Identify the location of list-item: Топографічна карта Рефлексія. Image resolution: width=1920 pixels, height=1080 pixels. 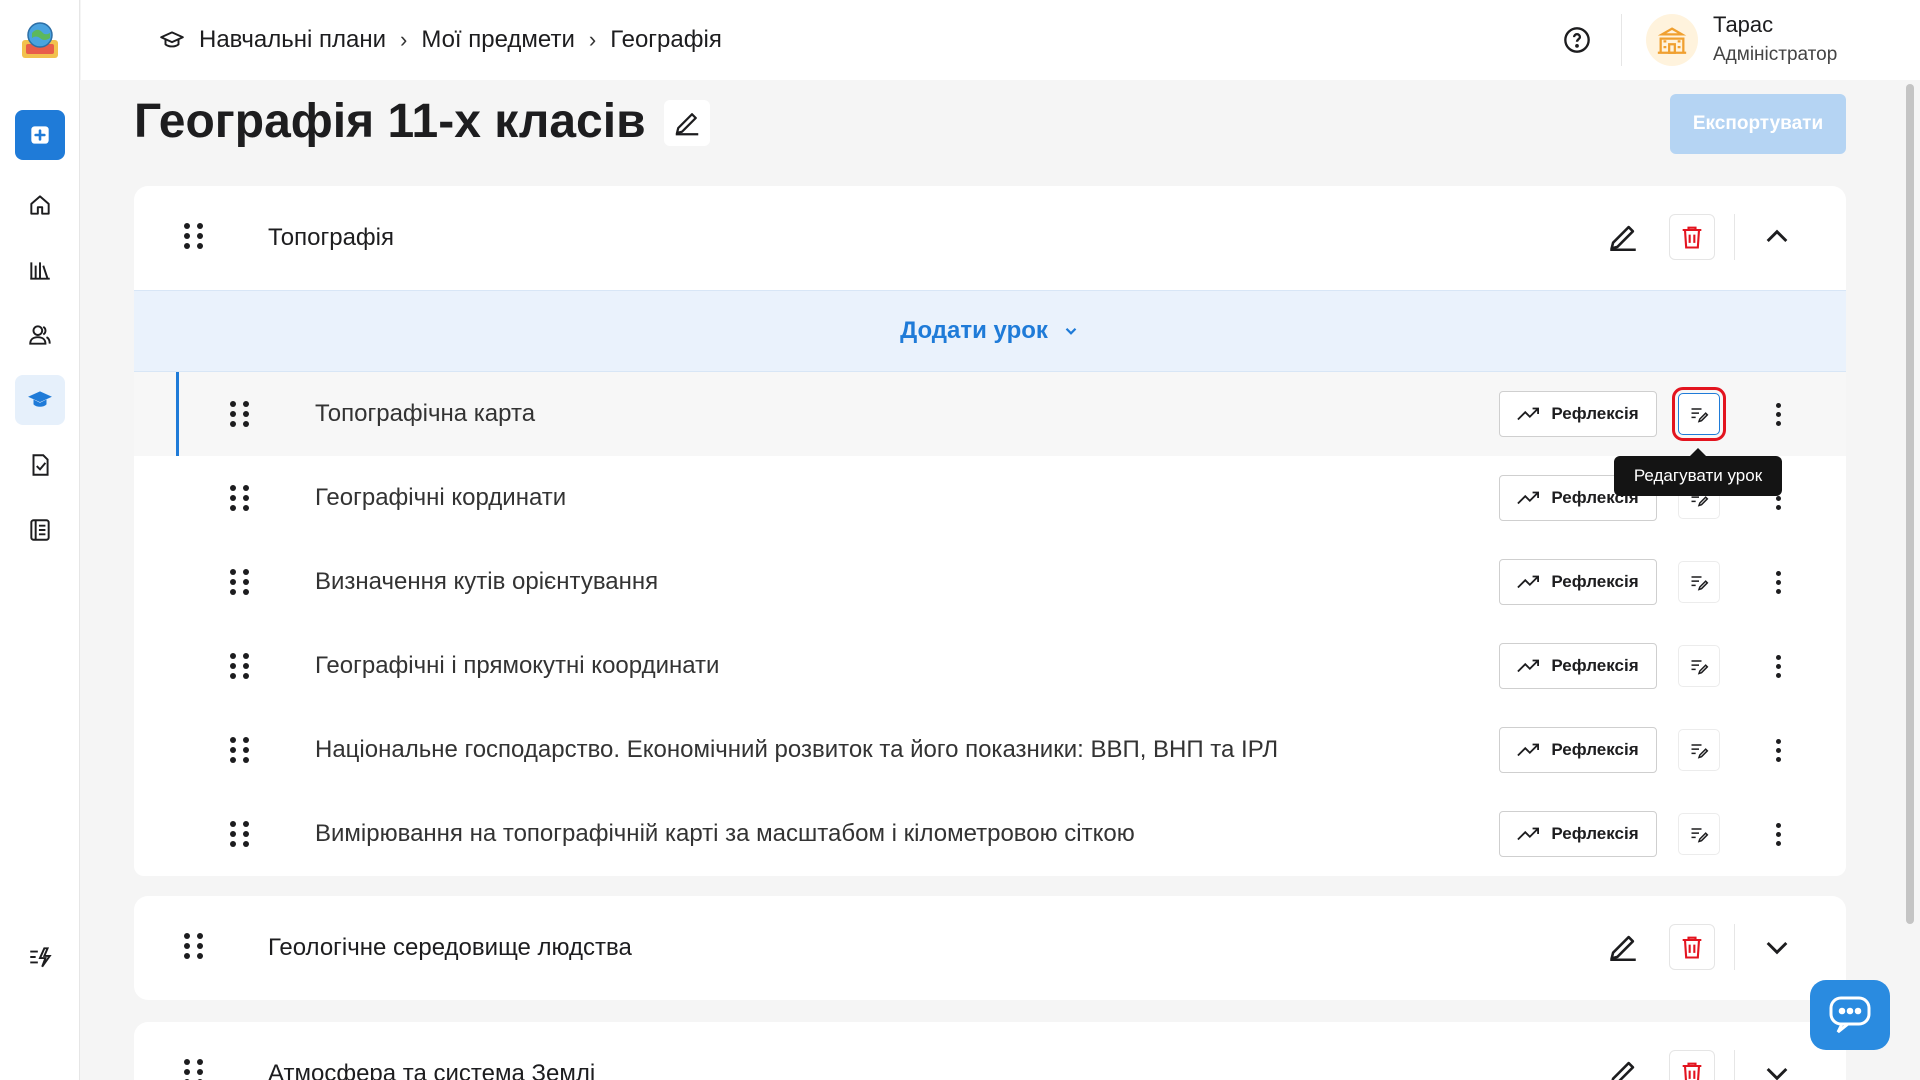
(990, 414).